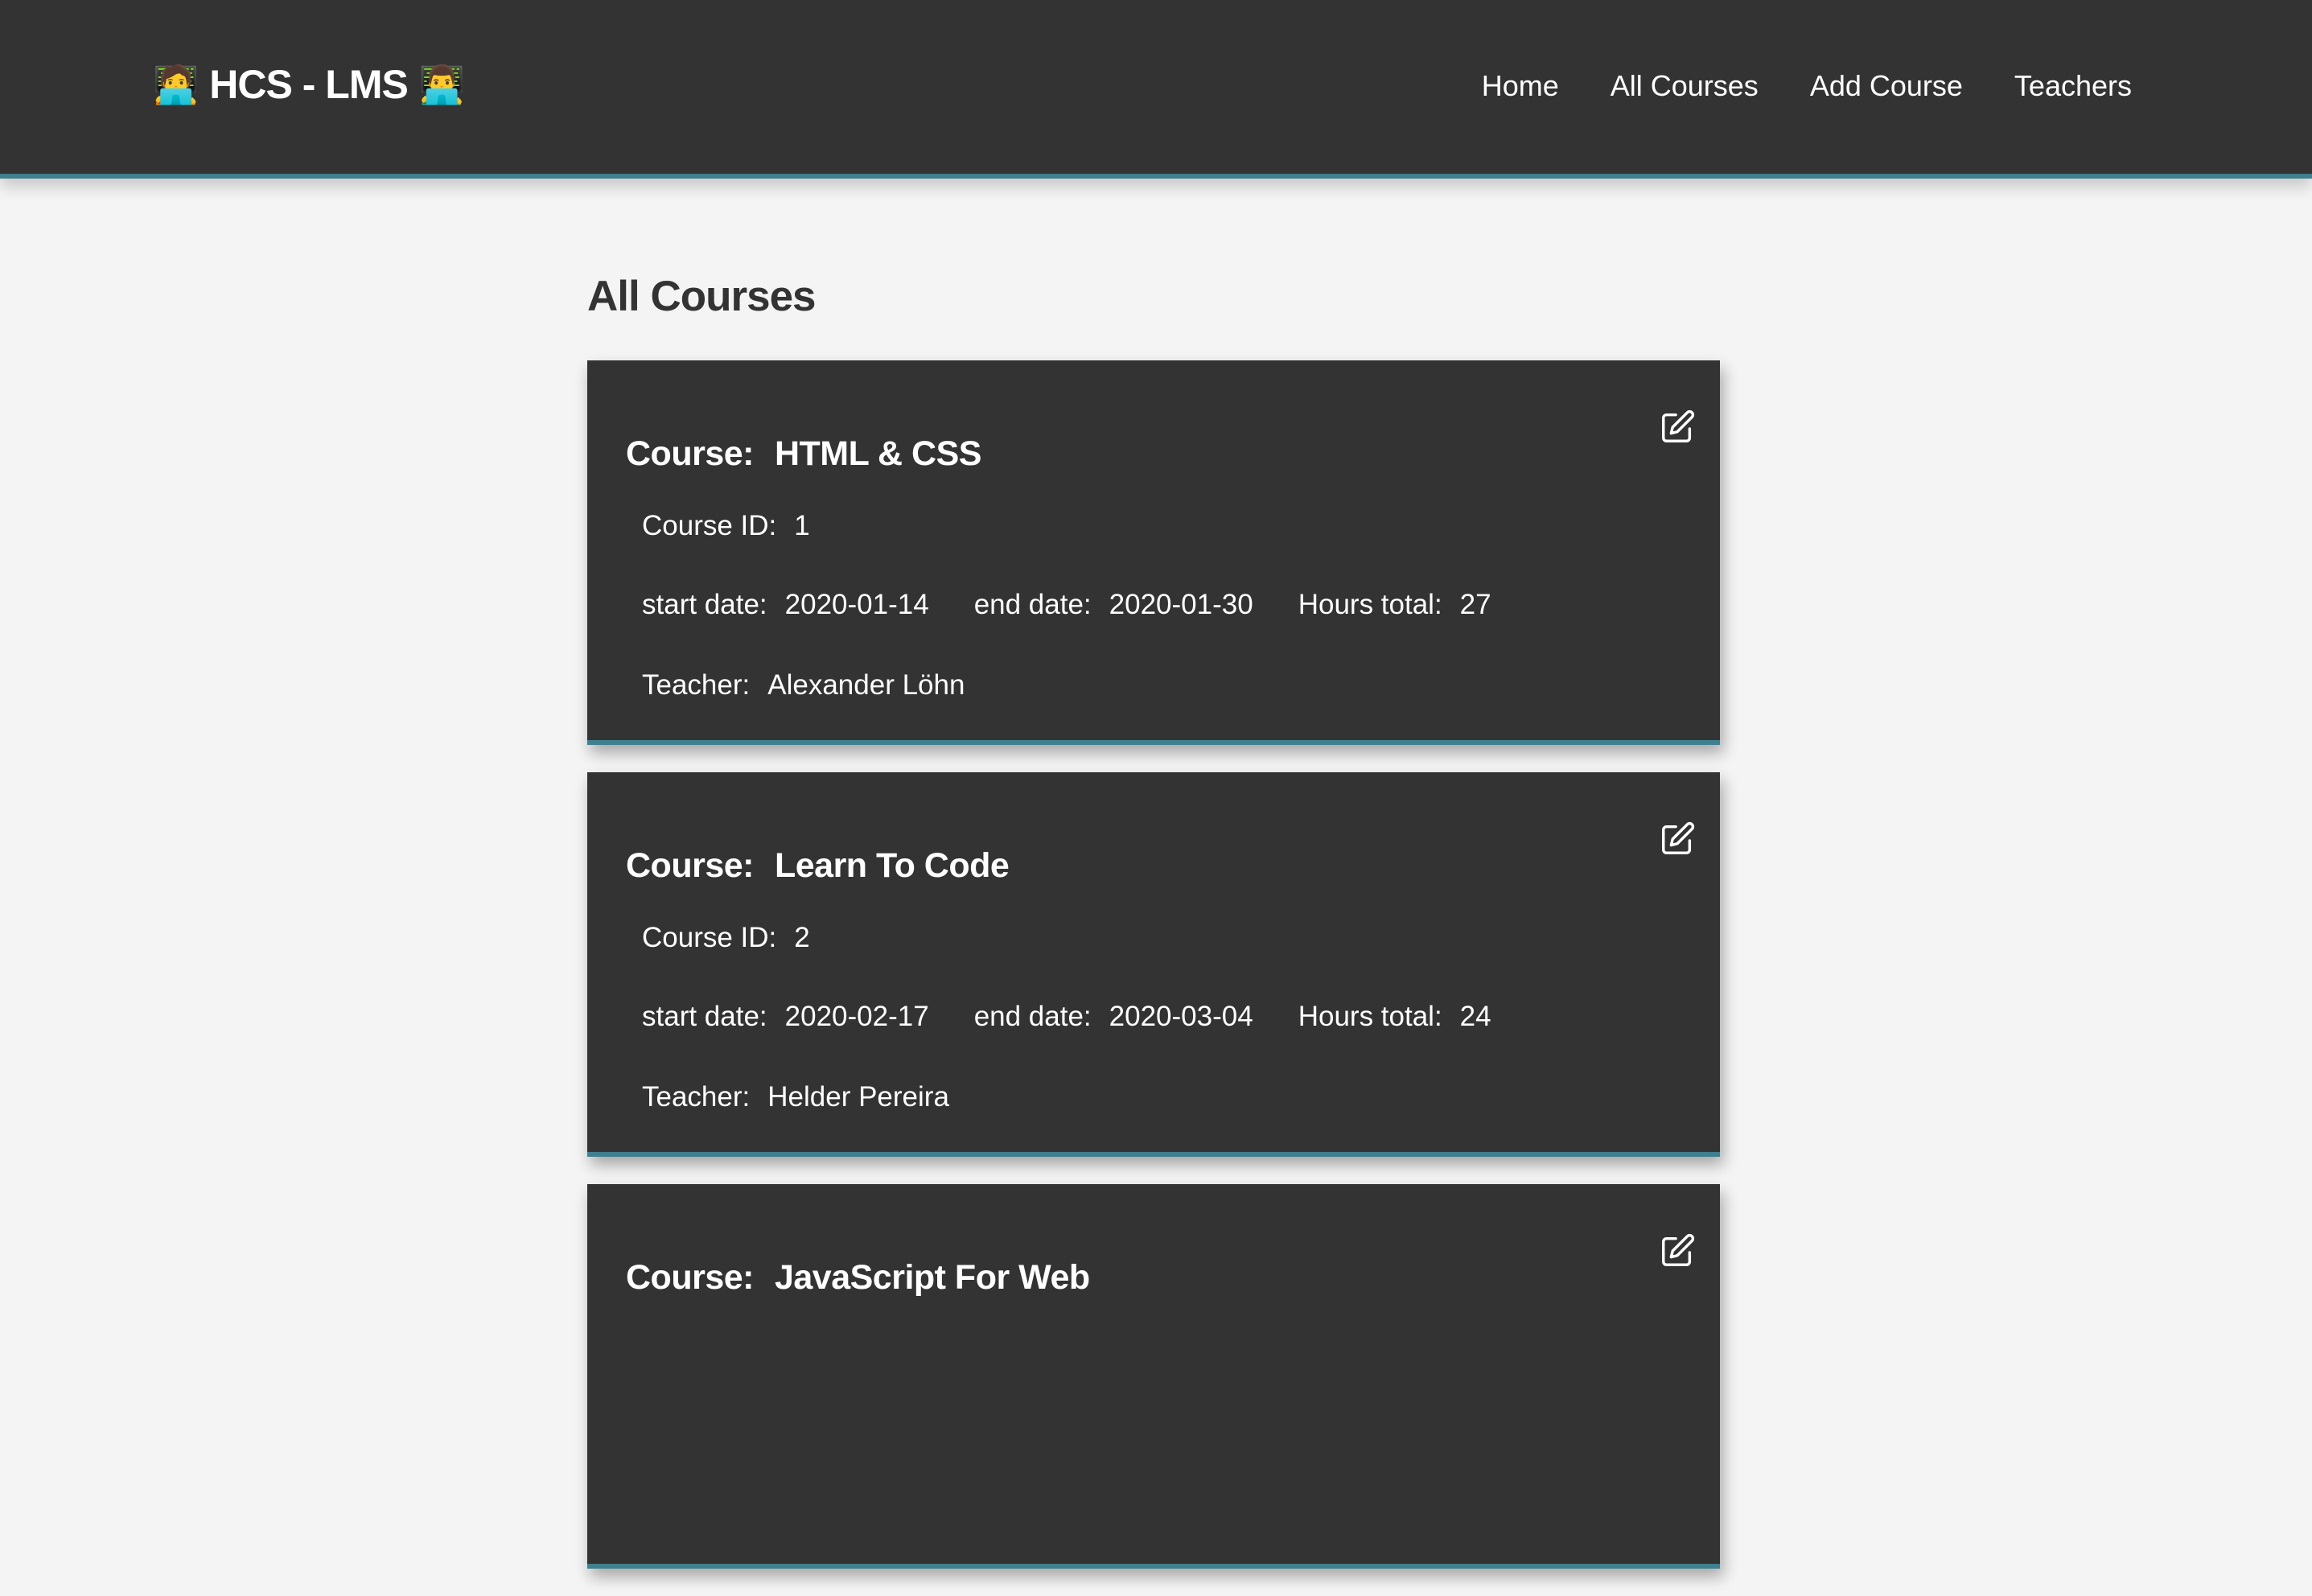  I want to click on course-id-row: Course ID: 1, so click(726, 526).